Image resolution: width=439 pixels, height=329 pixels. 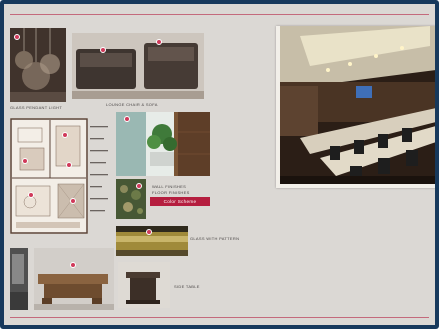 I want to click on chair-pin, so click(x=159, y=42).